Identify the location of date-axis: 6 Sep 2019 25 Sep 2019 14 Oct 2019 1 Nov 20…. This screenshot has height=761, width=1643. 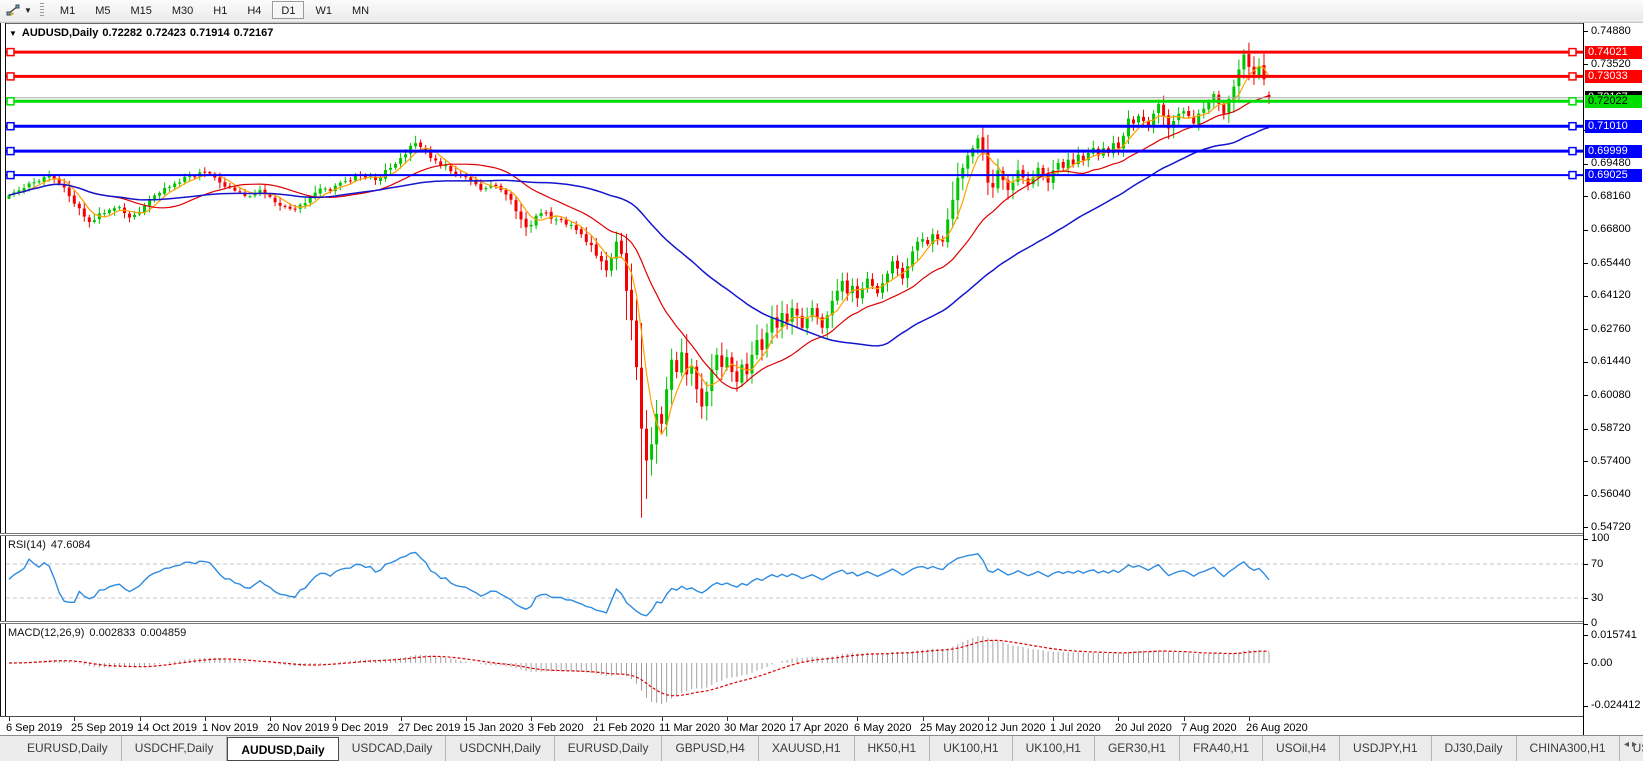
(791, 726).